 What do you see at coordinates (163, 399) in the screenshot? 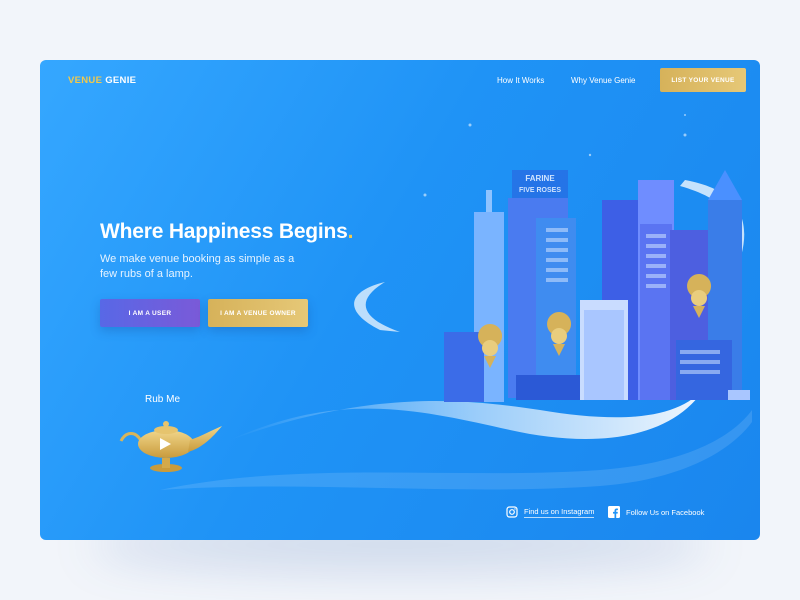
I see `rub-me-label: Rub Me` at bounding box center [163, 399].